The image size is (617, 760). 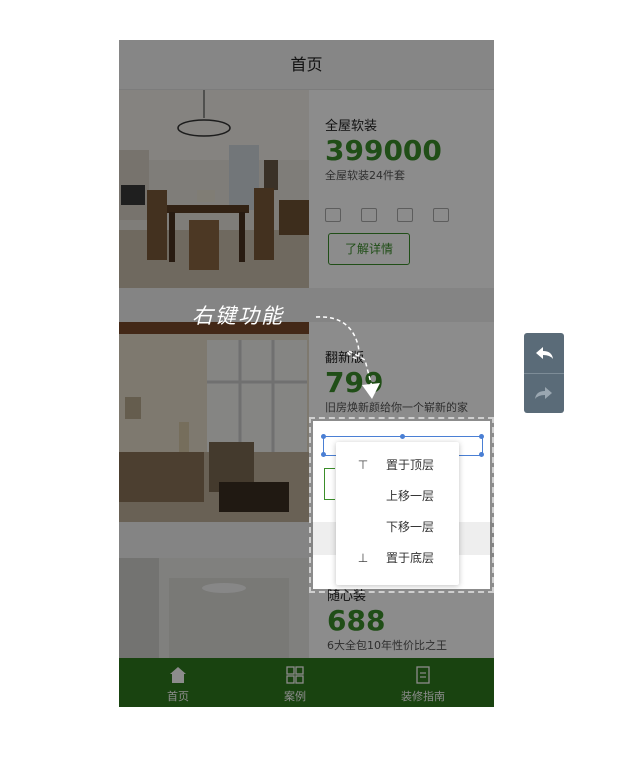 I want to click on undo-button, so click(x=544, y=353).